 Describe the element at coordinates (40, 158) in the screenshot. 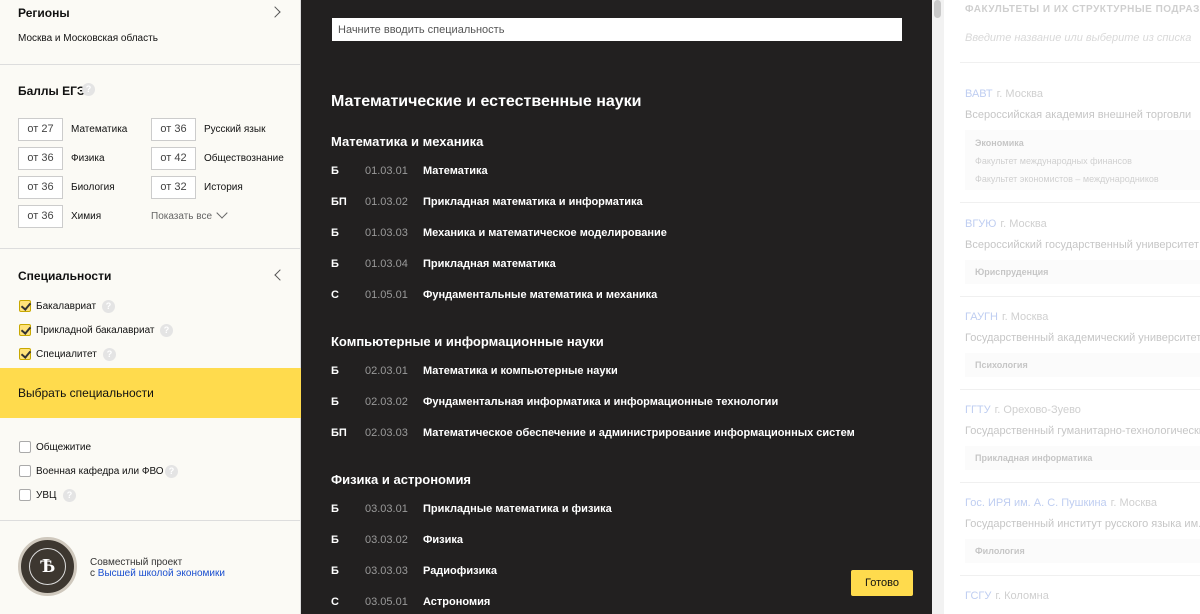

I see `score-physics-input: от 36` at that location.